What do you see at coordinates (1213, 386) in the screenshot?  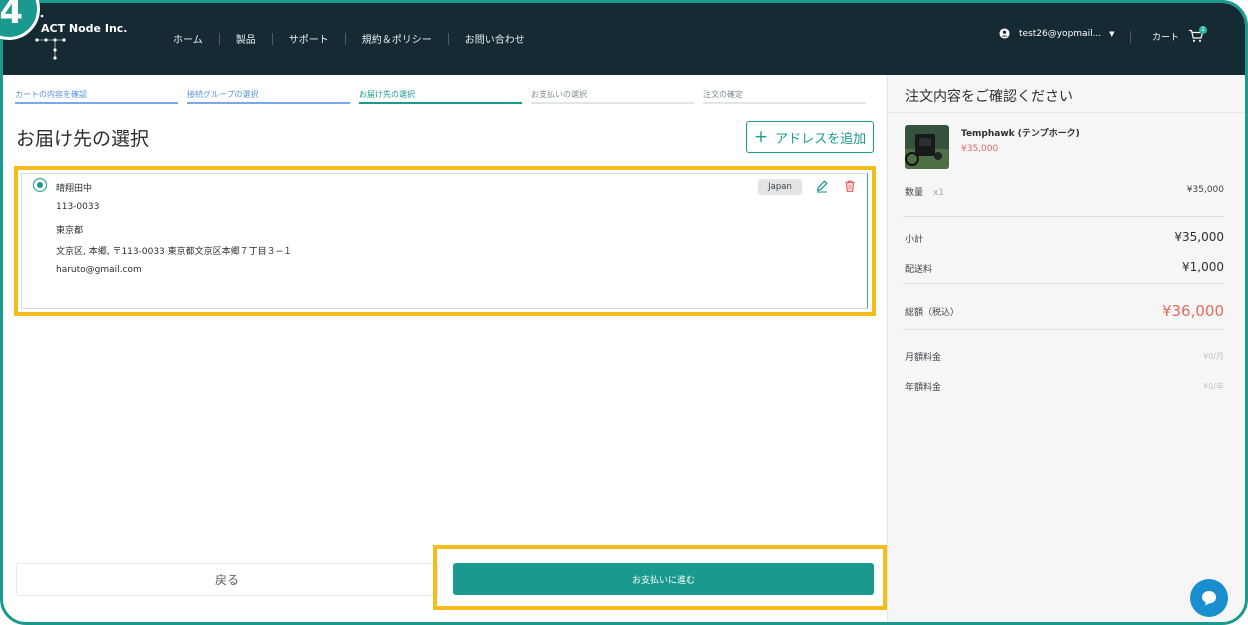 I see `yearly-fee-value: ¥0/年` at bounding box center [1213, 386].